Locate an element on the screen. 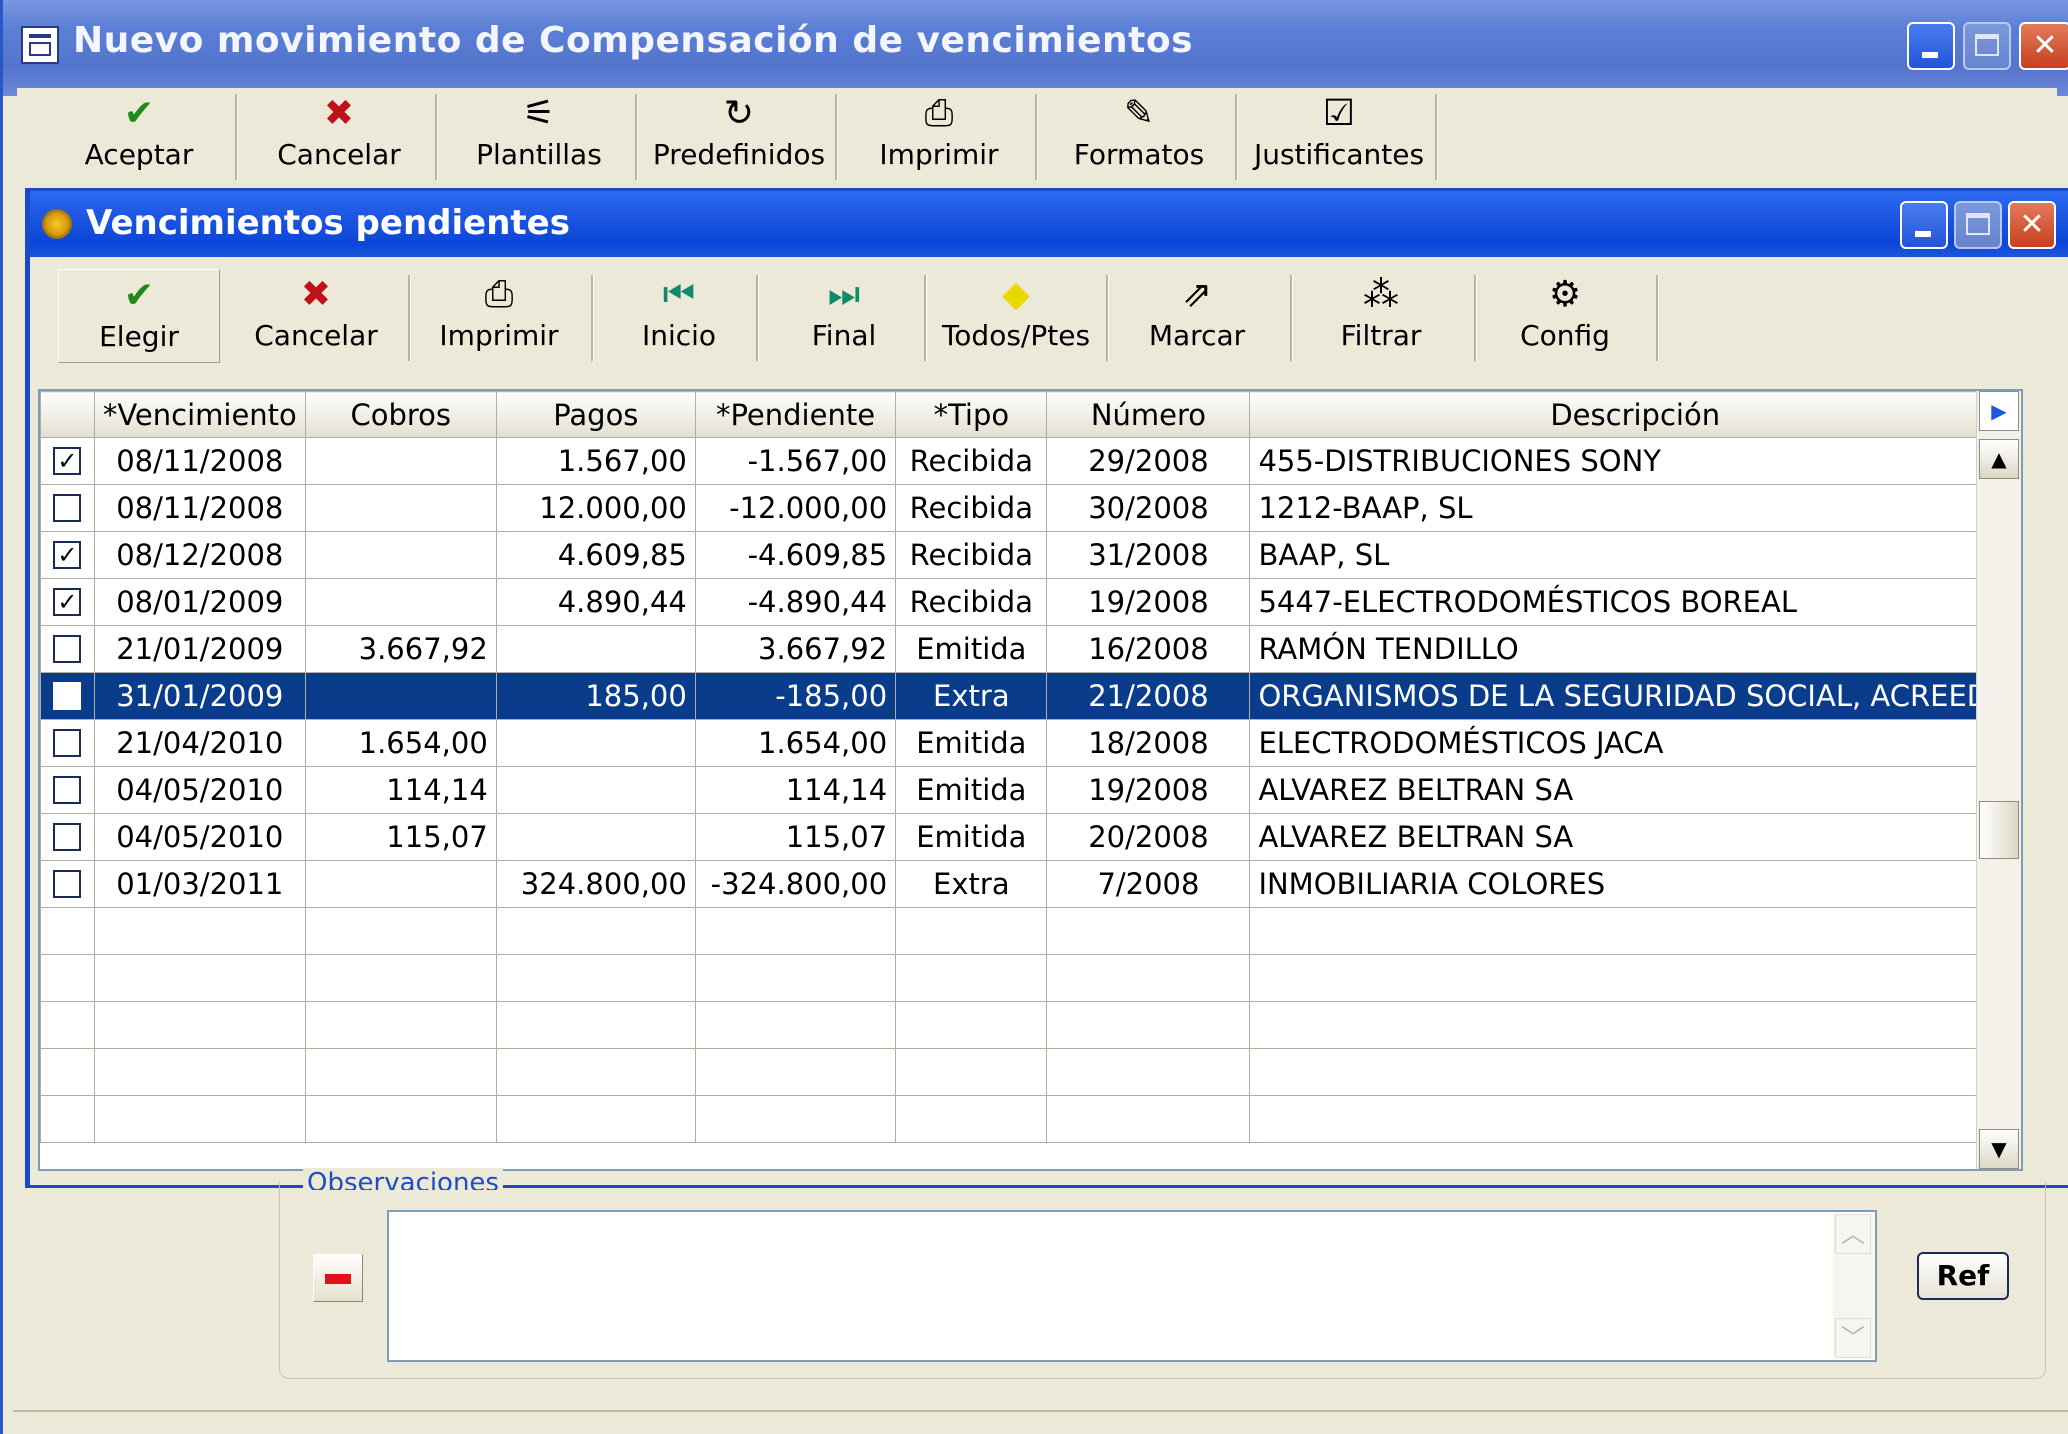 Image resolution: width=2068 pixels, height=1434 pixels. row-select-cell: ✓ is located at coordinates (67, 555).